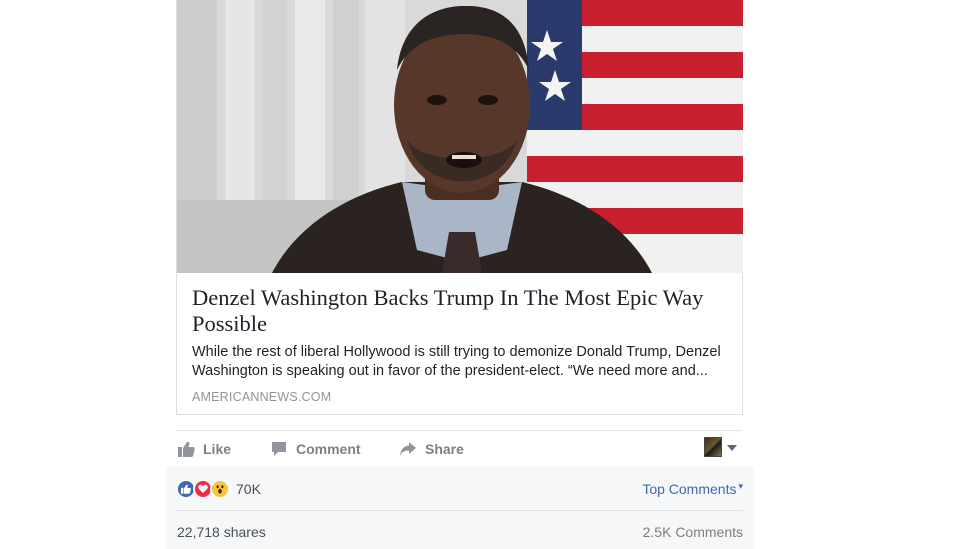 This screenshot has width=976, height=549. I want to click on caret-down-icon: ▾, so click(740, 486).